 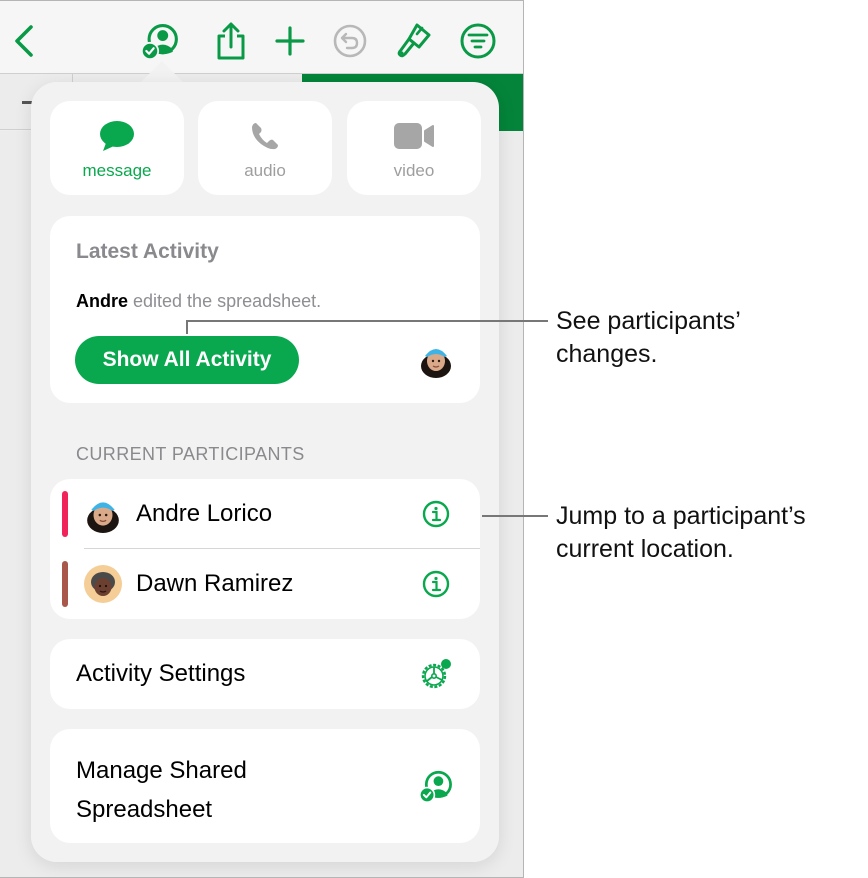 I want to click on phone-icon, so click(x=265, y=136).